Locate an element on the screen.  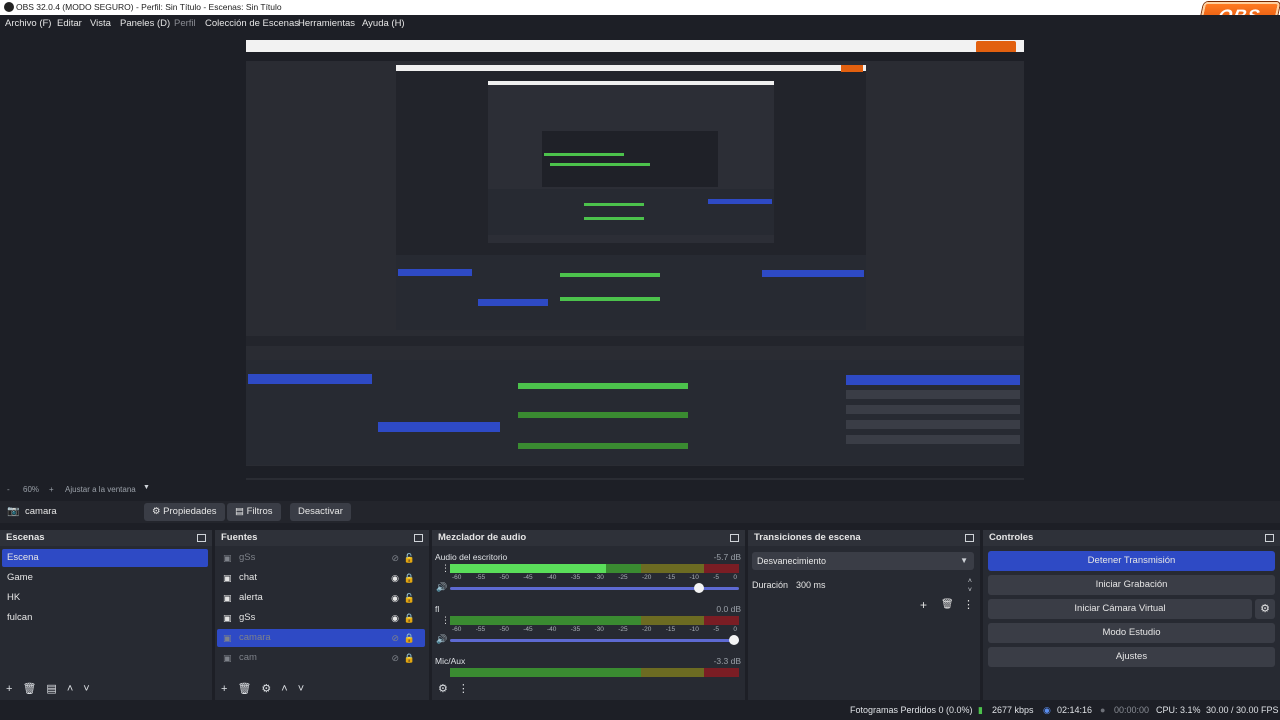
zoom-in-button: + is located at coordinates (51, 489).